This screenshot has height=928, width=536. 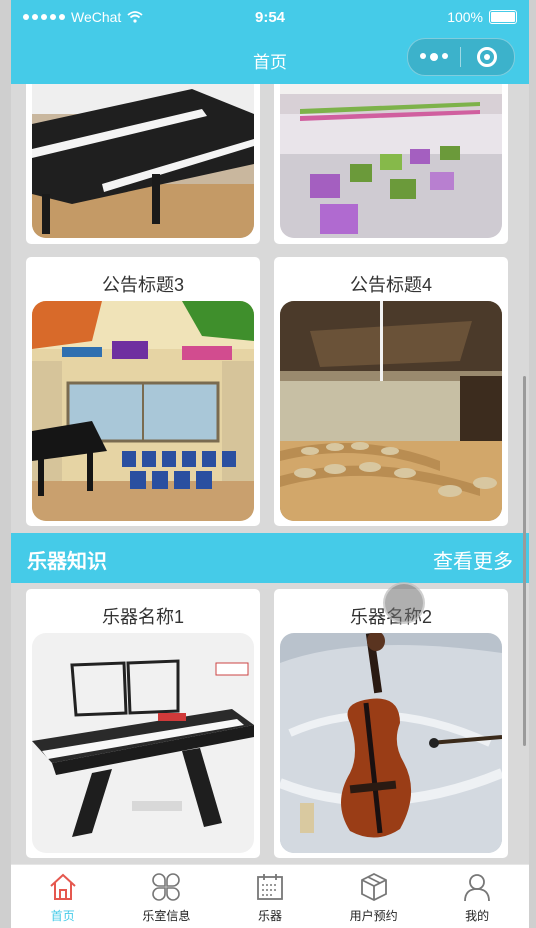 I want to click on notice-card: 公告标题4, so click(x=391, y=391).